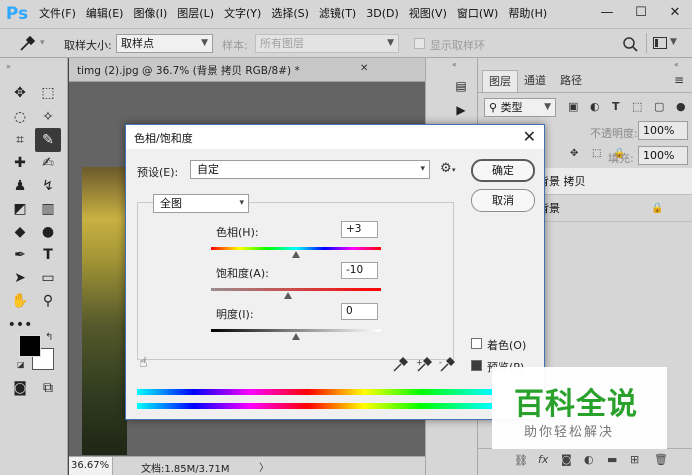 The image size is (692, 475). What do you see at coordinates (327, 43) in the screenshot?
I see `sample-select: 所有图层 ▼` at bounding box center [327, 43].